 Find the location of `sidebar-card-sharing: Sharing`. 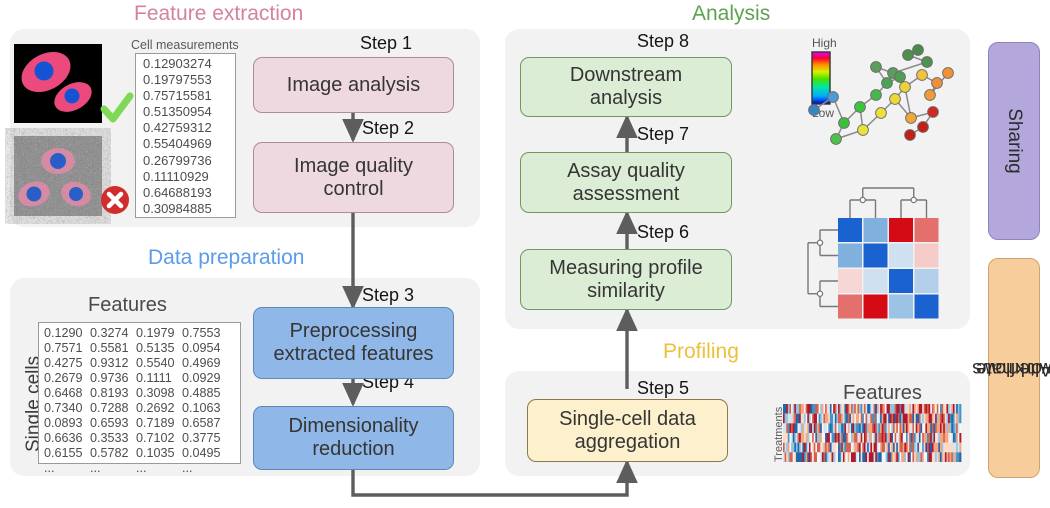

sidebar-card-sharing: Sharing is located at coordinates (1014, 141).